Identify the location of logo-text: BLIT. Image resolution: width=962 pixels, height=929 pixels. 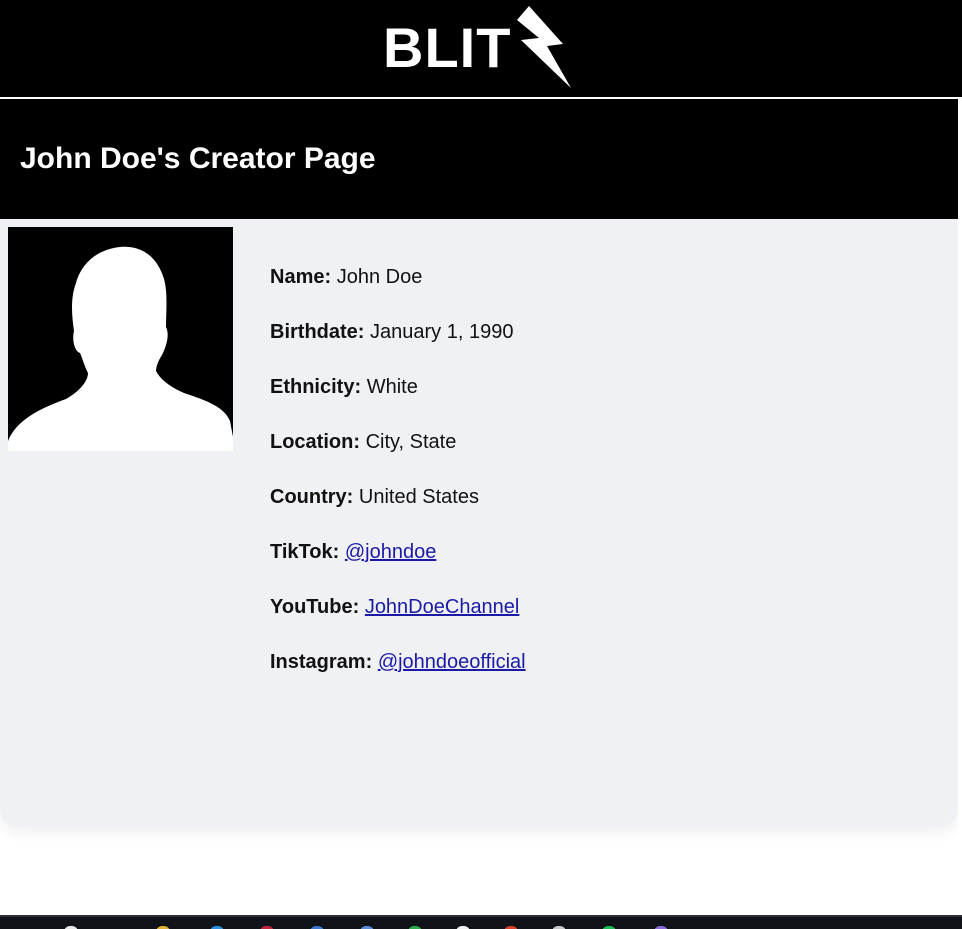
(447, 47).